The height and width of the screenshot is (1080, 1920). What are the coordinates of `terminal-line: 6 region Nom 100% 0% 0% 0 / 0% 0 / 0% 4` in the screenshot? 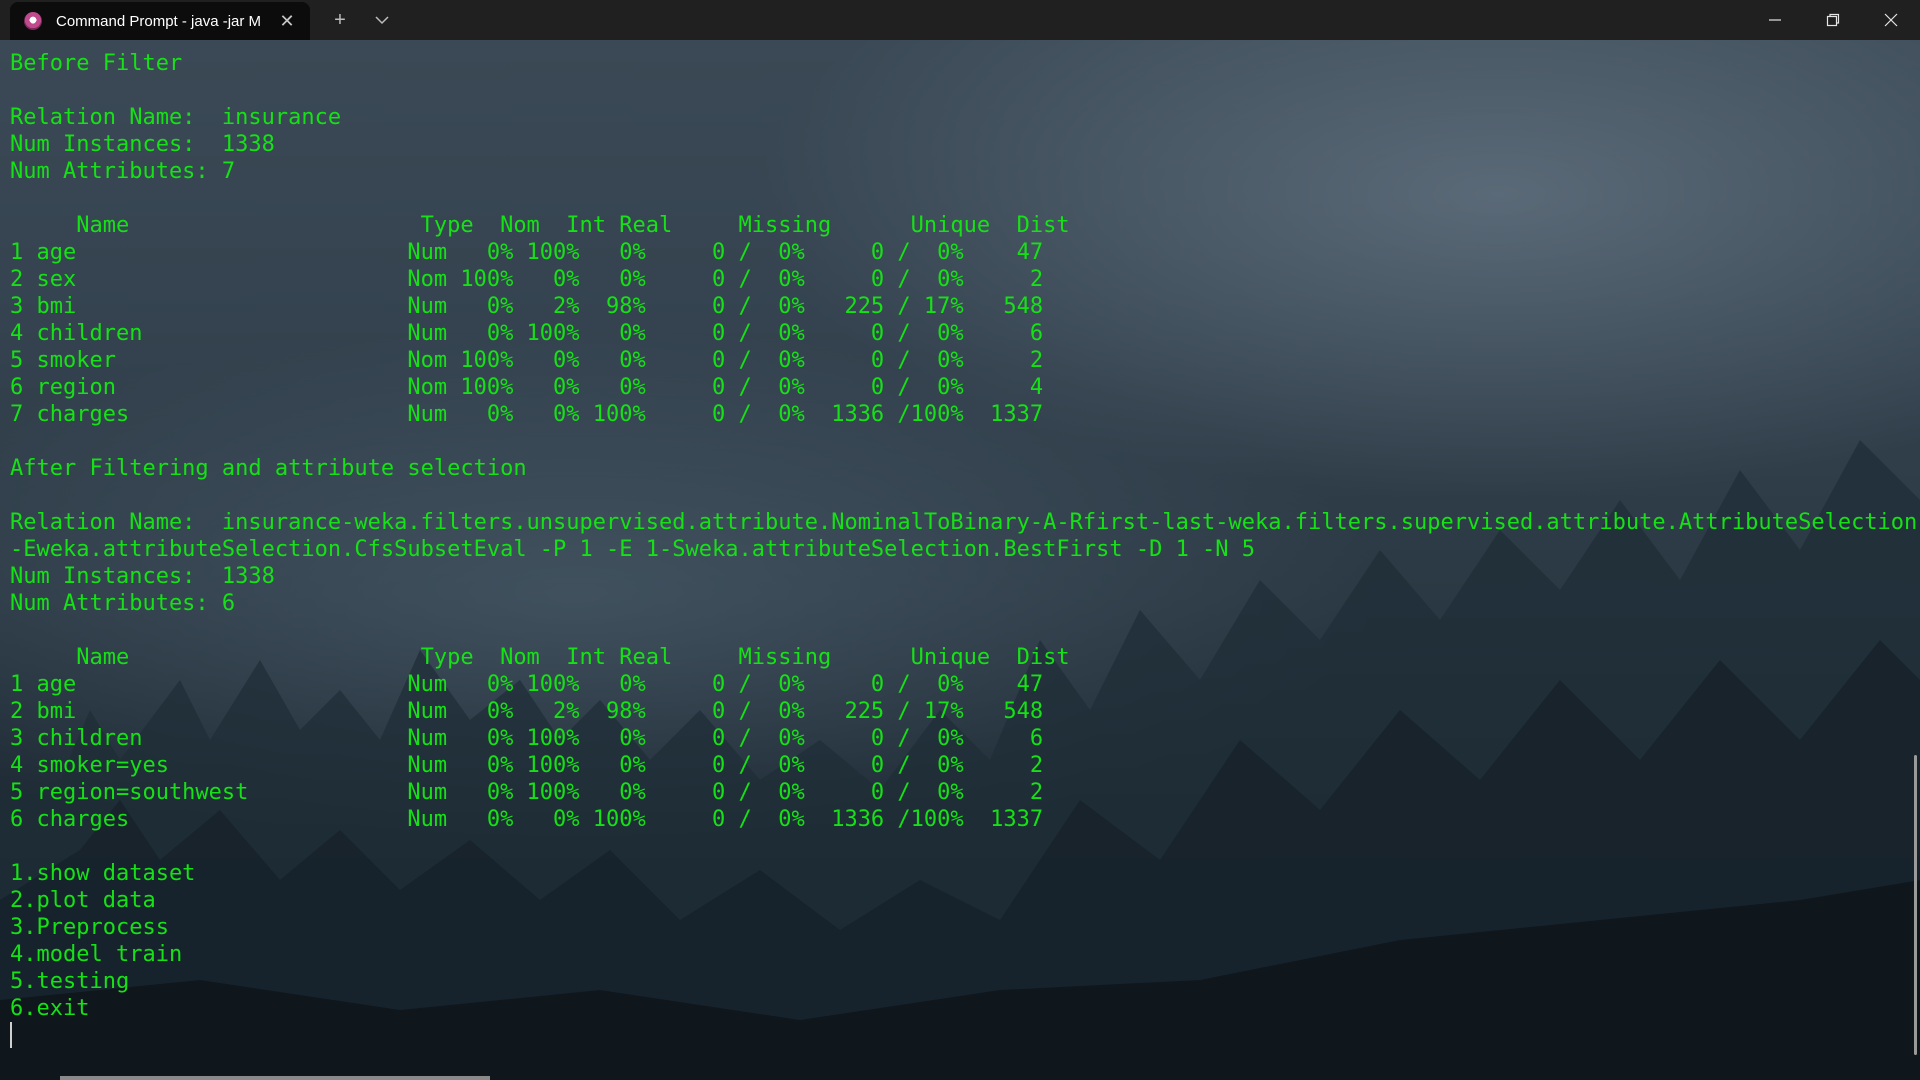 It's located at (527, 387).